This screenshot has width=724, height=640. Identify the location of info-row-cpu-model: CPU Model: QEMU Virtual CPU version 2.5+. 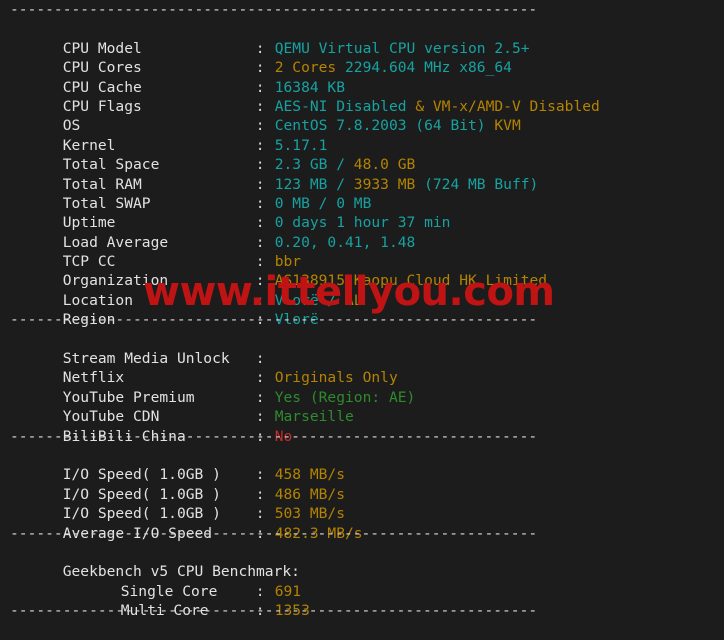
(362, 38).